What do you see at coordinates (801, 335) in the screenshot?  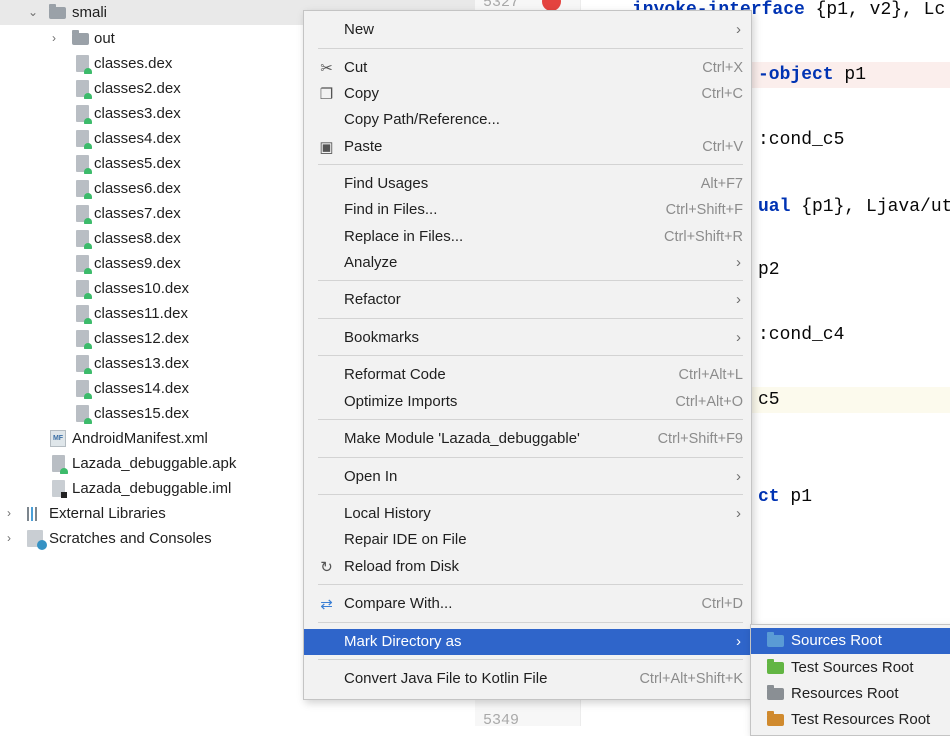 I see `code-text: :cond_c4` at bounding box center [801, 335].